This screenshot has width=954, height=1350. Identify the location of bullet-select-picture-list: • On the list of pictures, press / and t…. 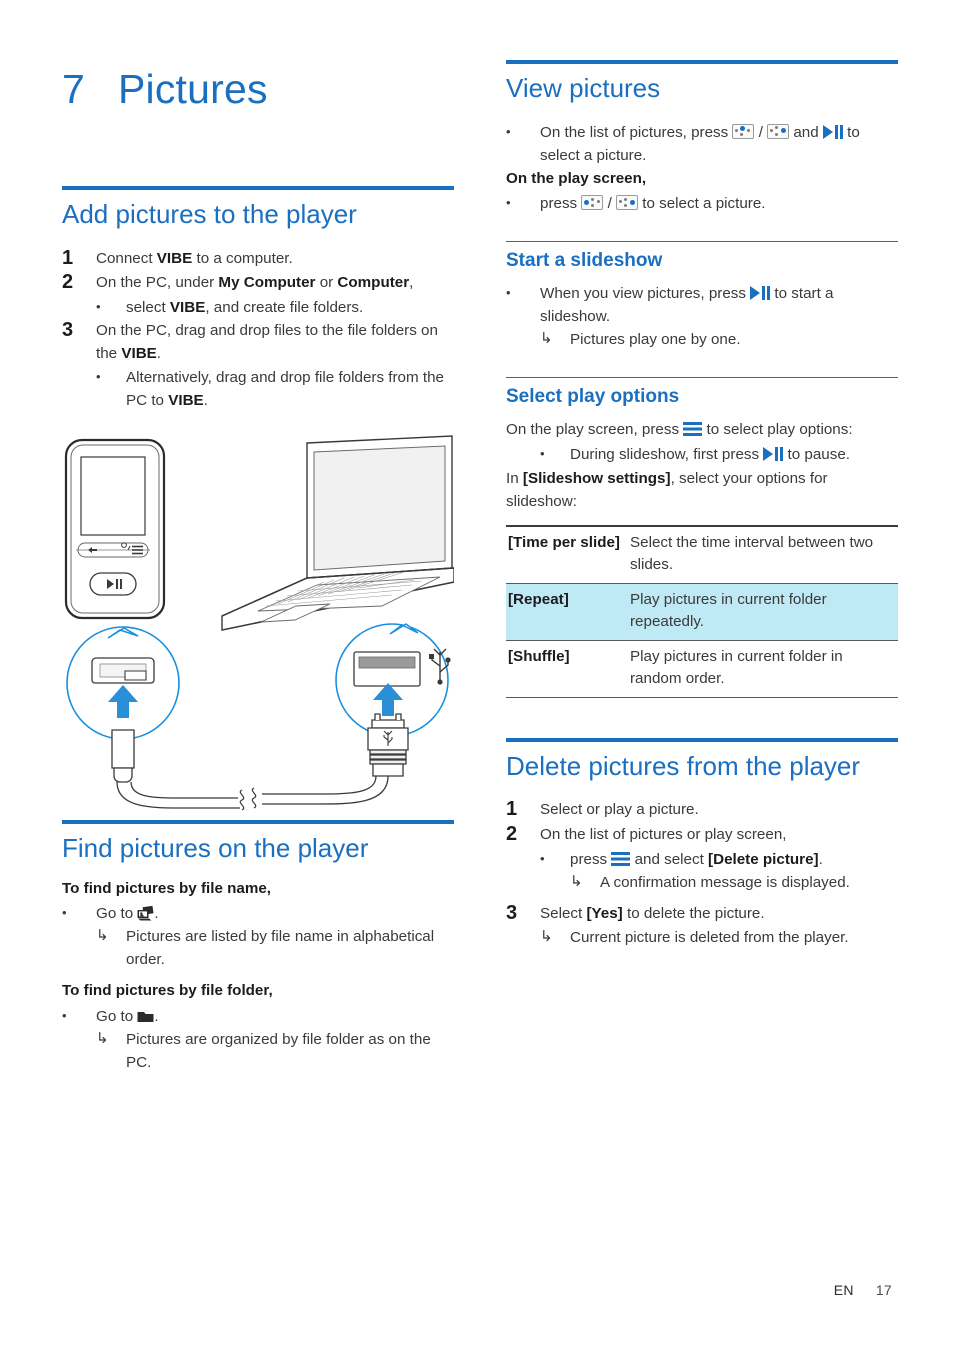
(702, 144).